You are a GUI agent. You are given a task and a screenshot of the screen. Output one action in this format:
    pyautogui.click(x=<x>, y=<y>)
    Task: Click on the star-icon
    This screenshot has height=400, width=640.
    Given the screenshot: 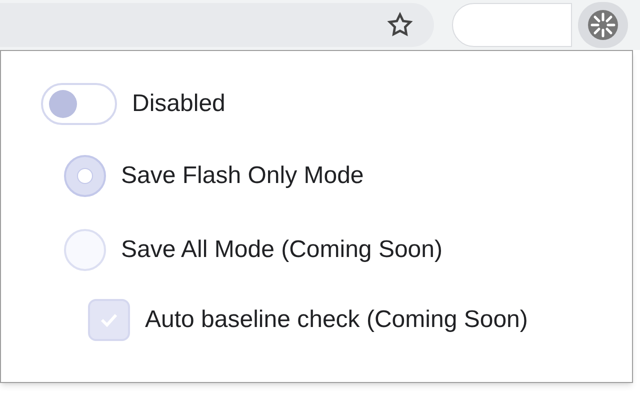 What is the action you would take?
    pyautogui.click(x=400, y=25)
    